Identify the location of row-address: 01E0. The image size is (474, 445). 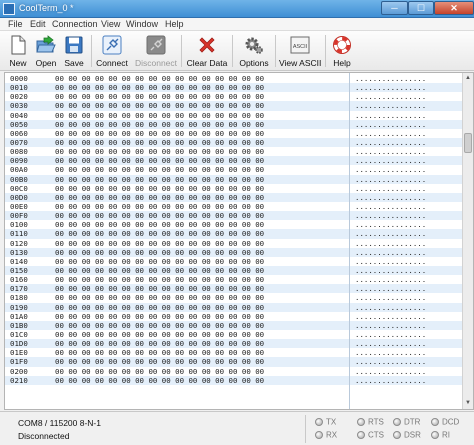
(19, 353).